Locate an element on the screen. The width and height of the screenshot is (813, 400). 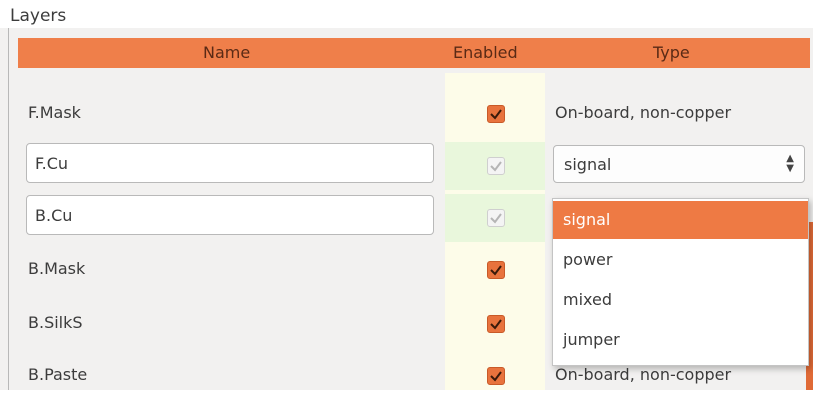
table-header: Name Enabled Type is located at coordinates (414, 53).